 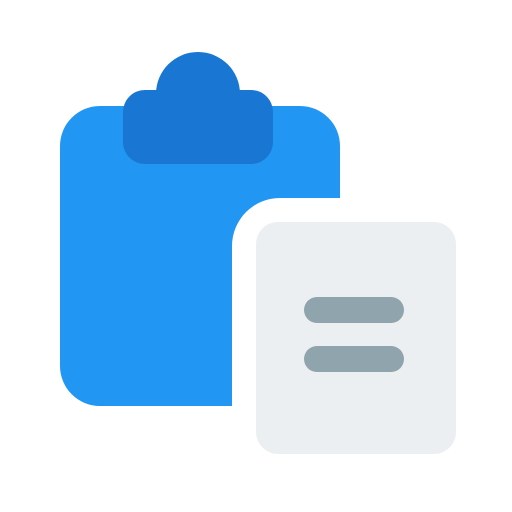 I want to click on clipboard-clip, so click(x=198, y=108).